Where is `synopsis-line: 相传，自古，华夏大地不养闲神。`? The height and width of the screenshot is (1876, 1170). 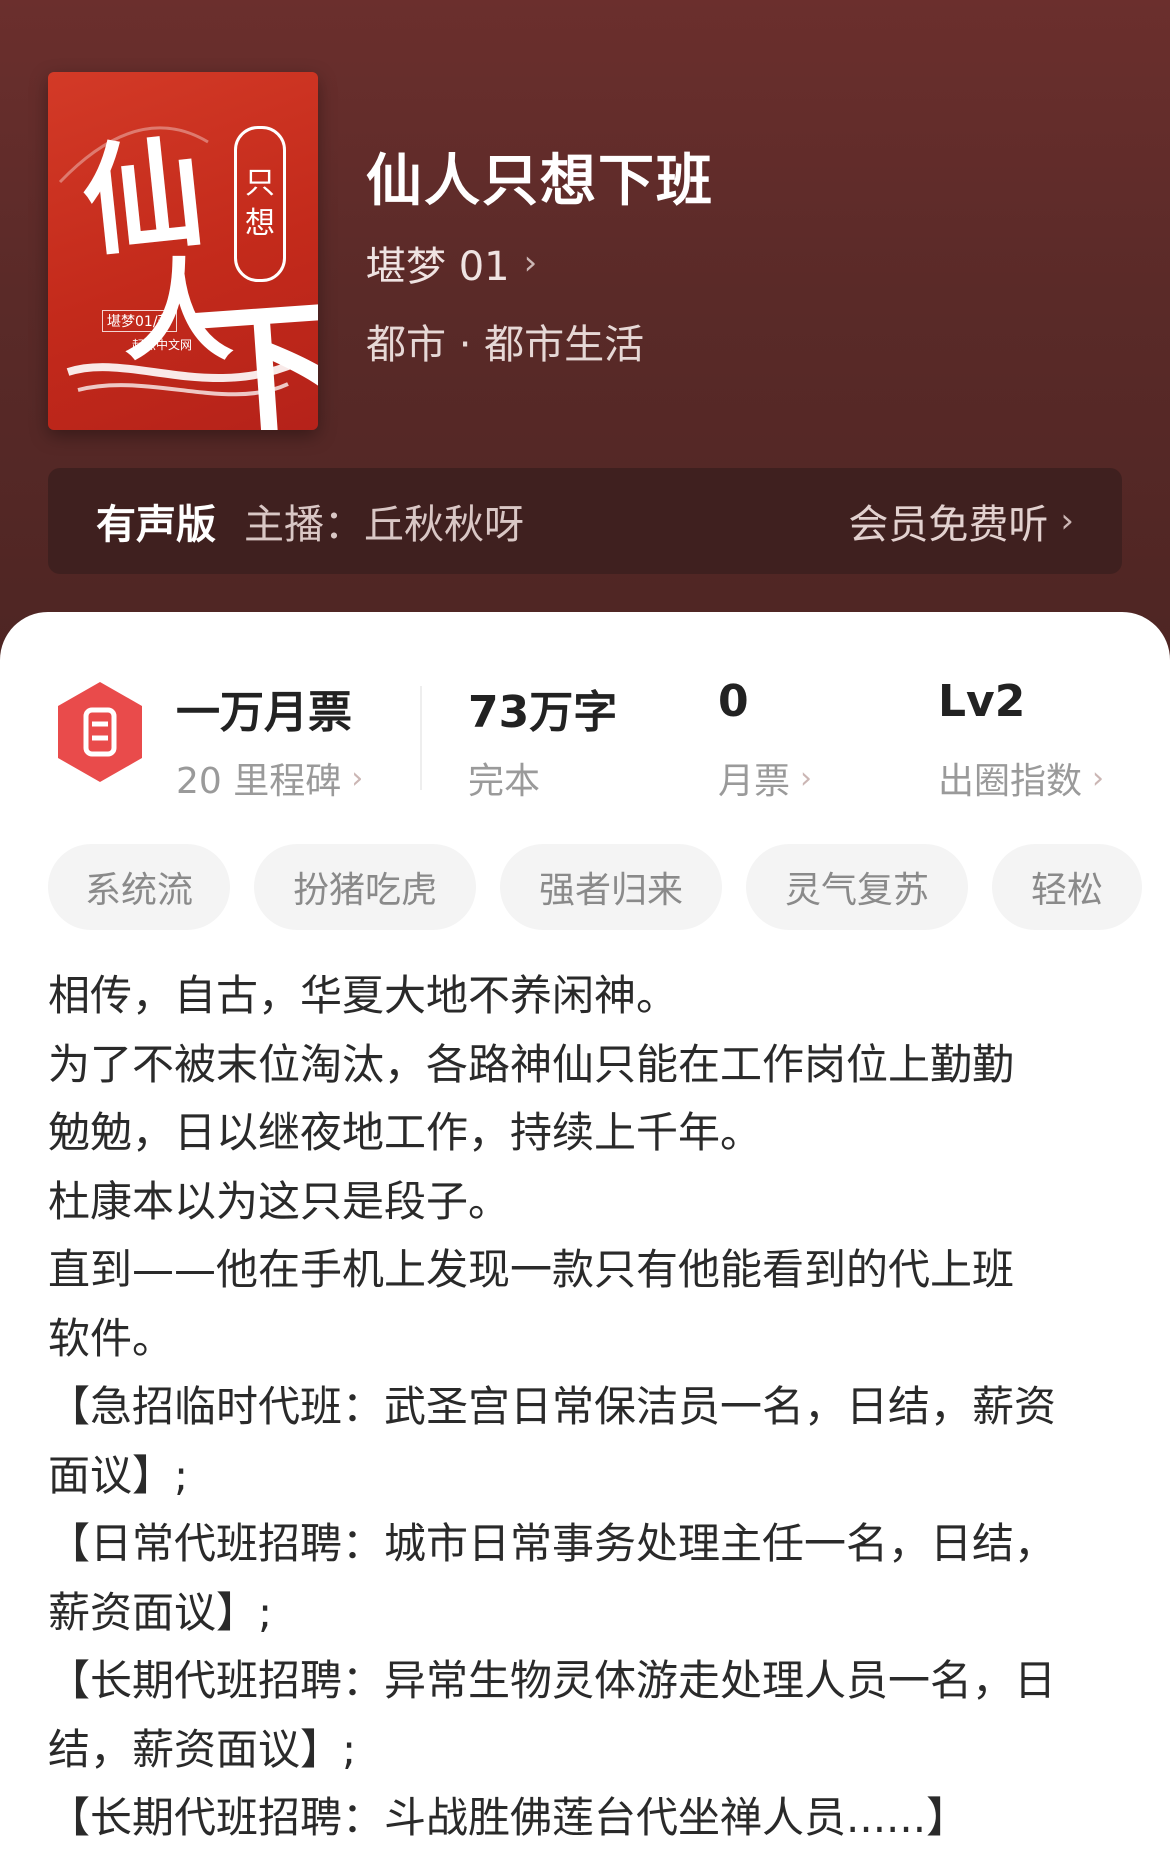
synopsis-line: 相传，自古，华夏大地不养闲神。 is located at coordinates (363, 995).